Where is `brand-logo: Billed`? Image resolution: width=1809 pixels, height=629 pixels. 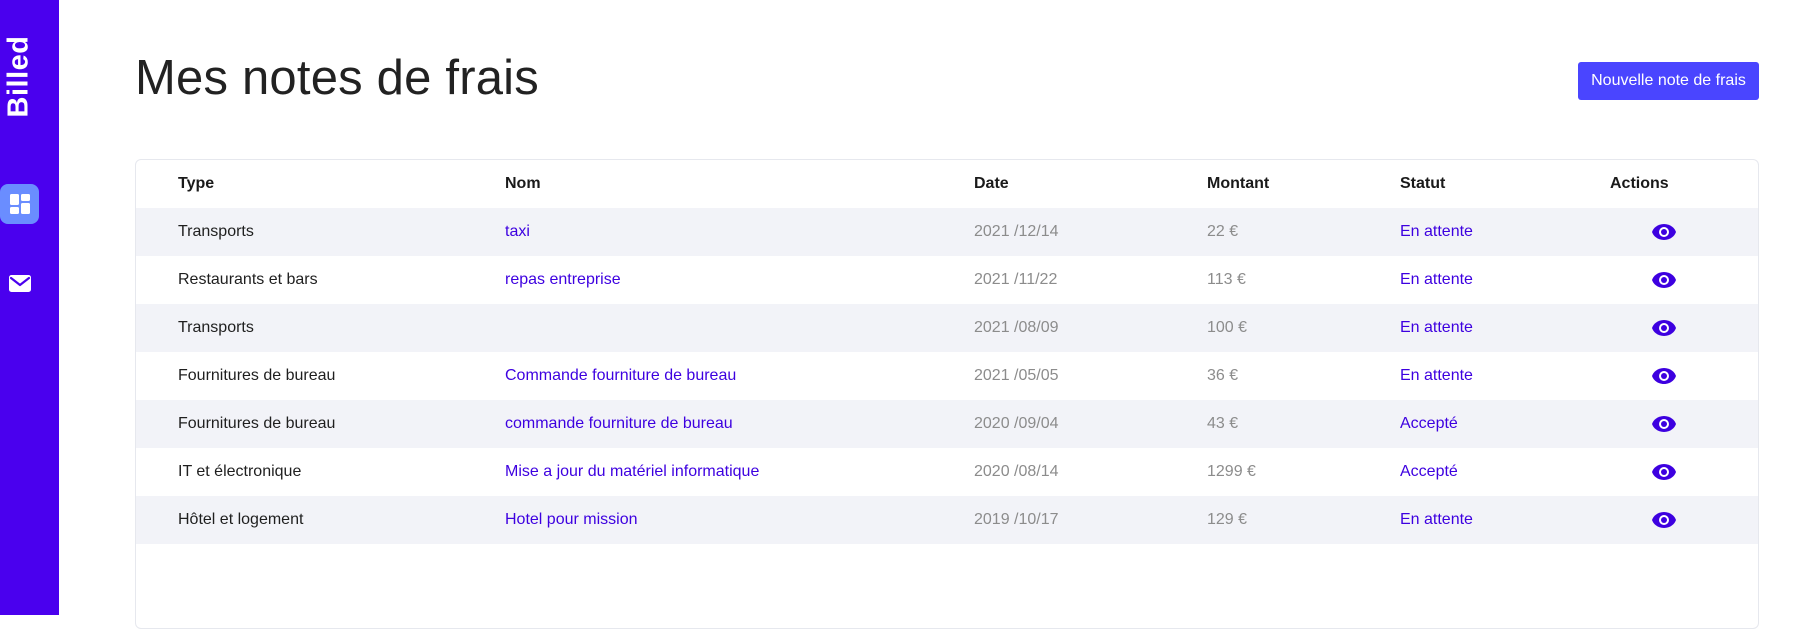 brand-logo: Billed is located at coordinates (19, 76).